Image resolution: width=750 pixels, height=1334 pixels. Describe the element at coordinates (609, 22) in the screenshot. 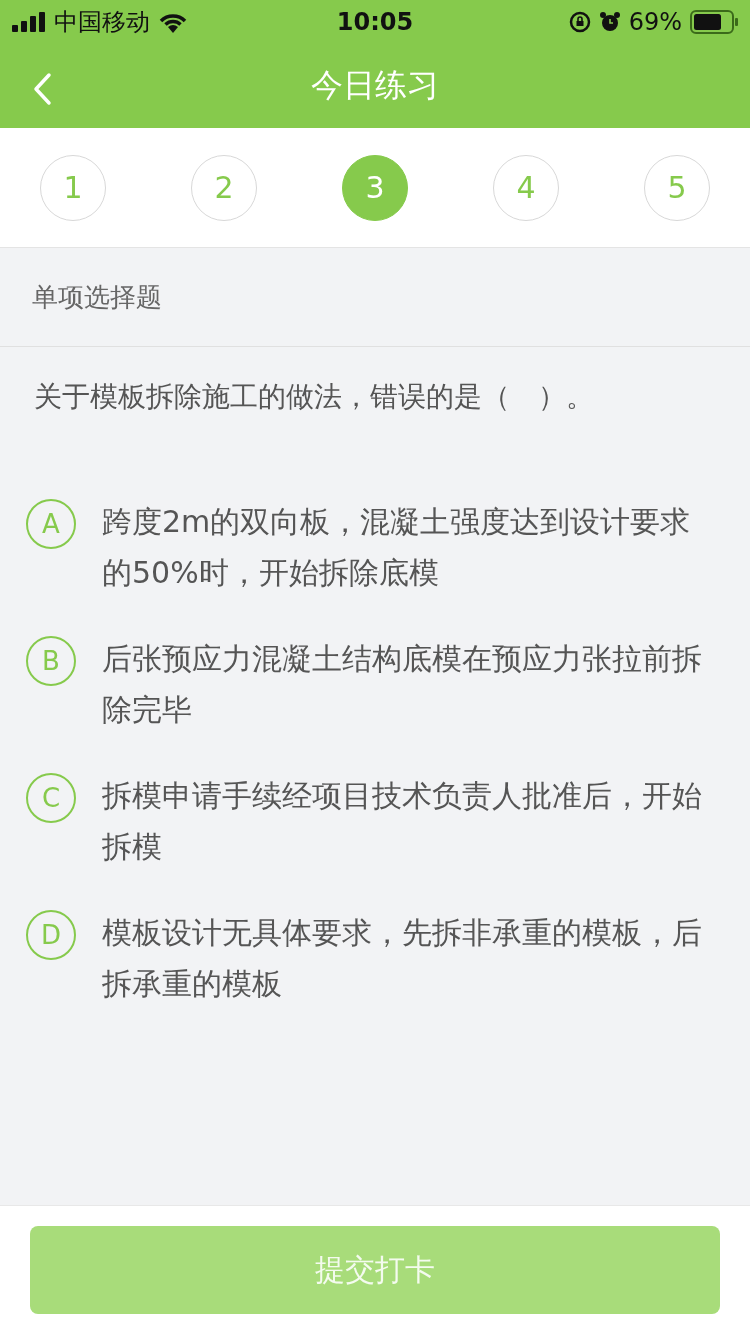

I see `alarm-icon` at that location.